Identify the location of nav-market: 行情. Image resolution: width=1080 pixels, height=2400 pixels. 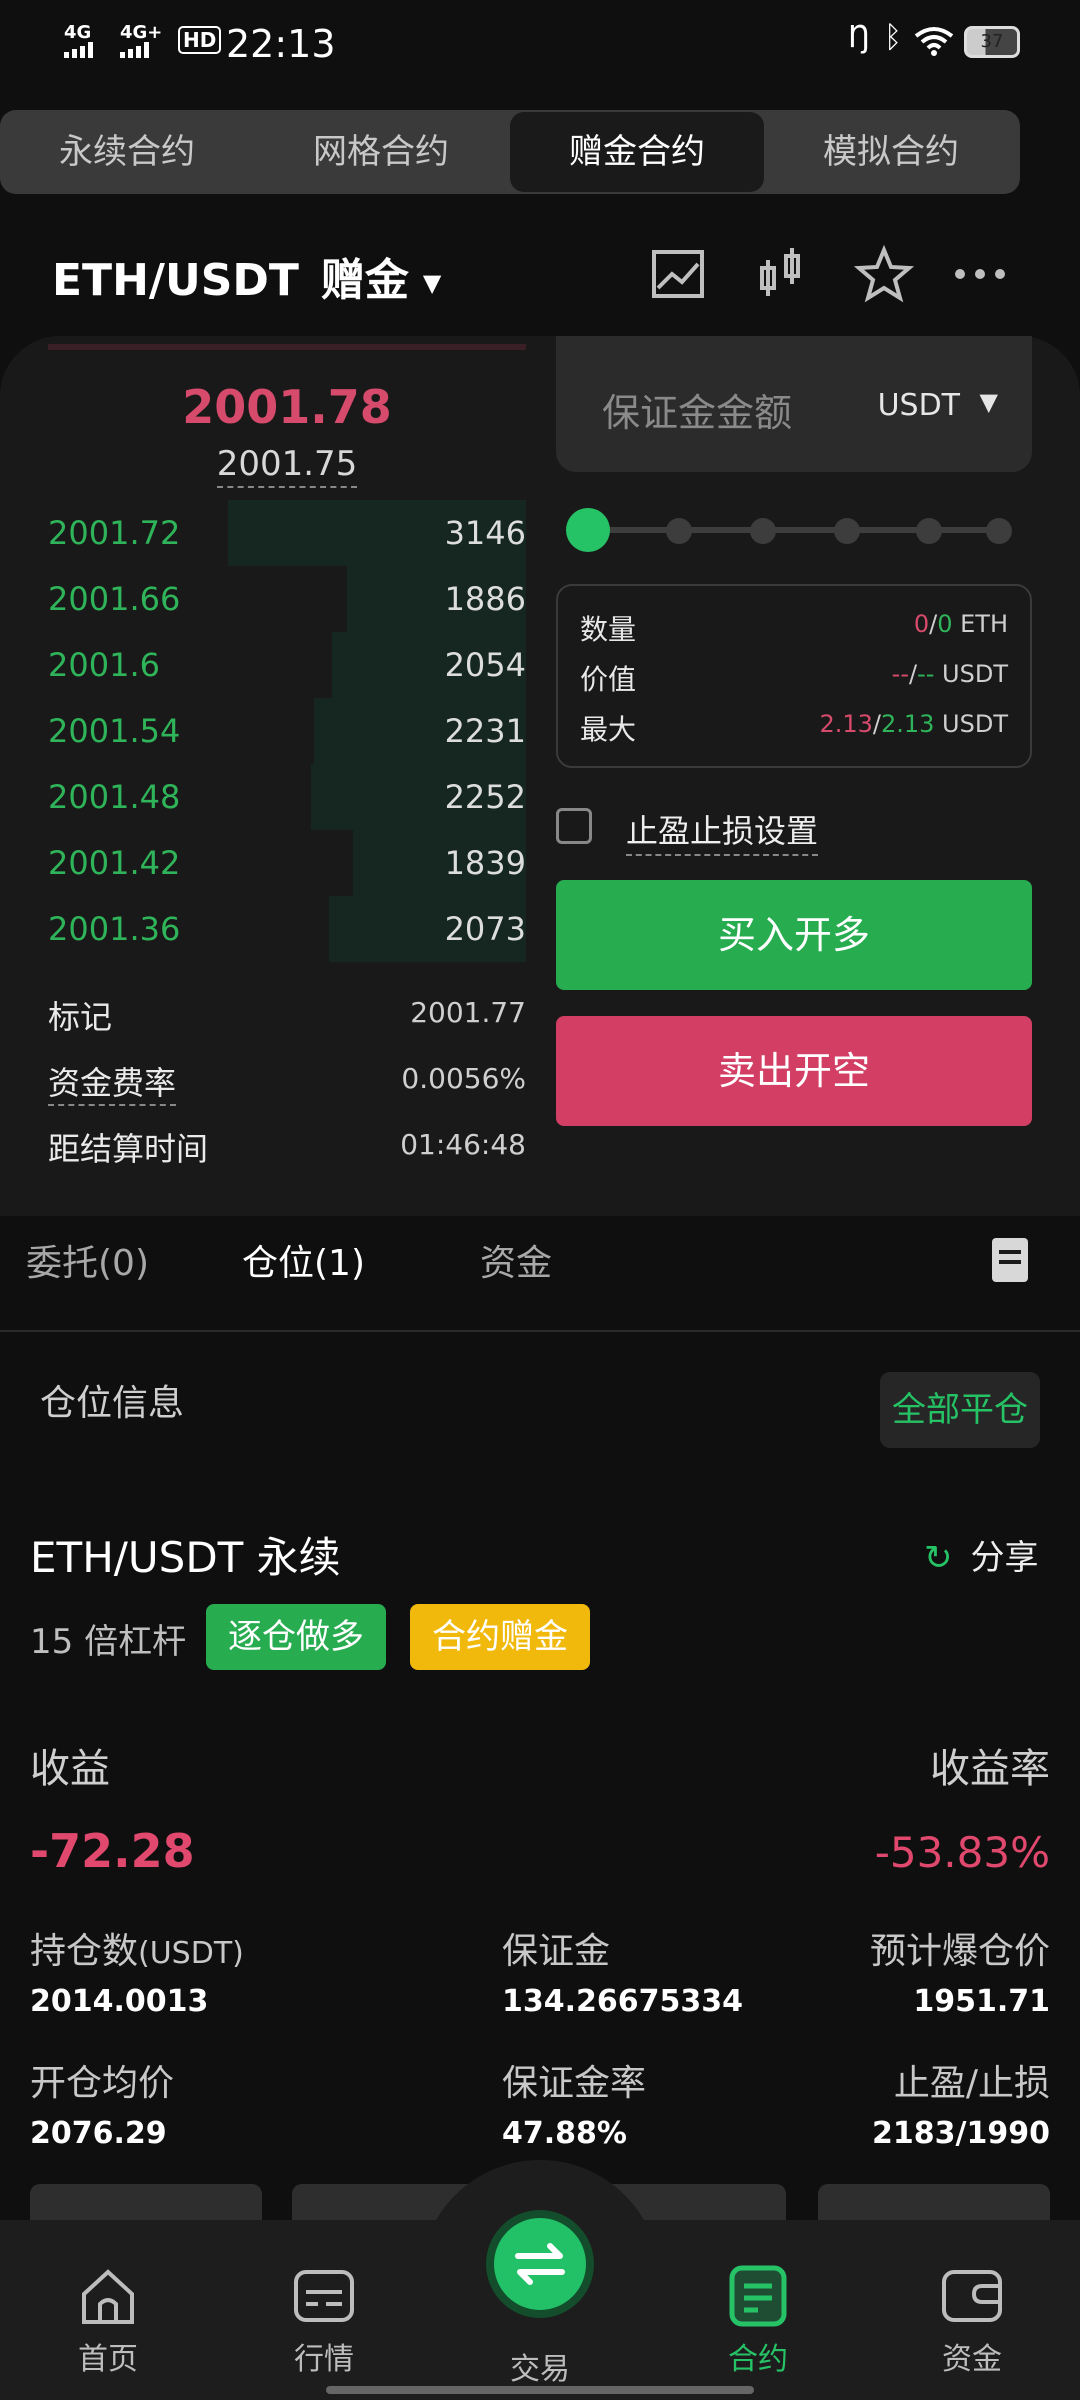
(324, 2321).